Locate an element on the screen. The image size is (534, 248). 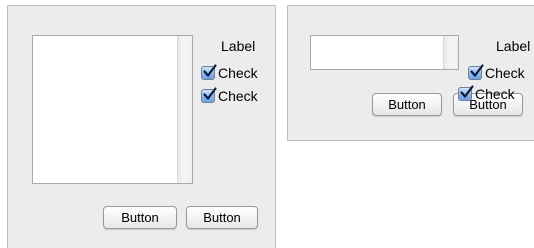
button-2: Button is located at coordinates (222, 217).